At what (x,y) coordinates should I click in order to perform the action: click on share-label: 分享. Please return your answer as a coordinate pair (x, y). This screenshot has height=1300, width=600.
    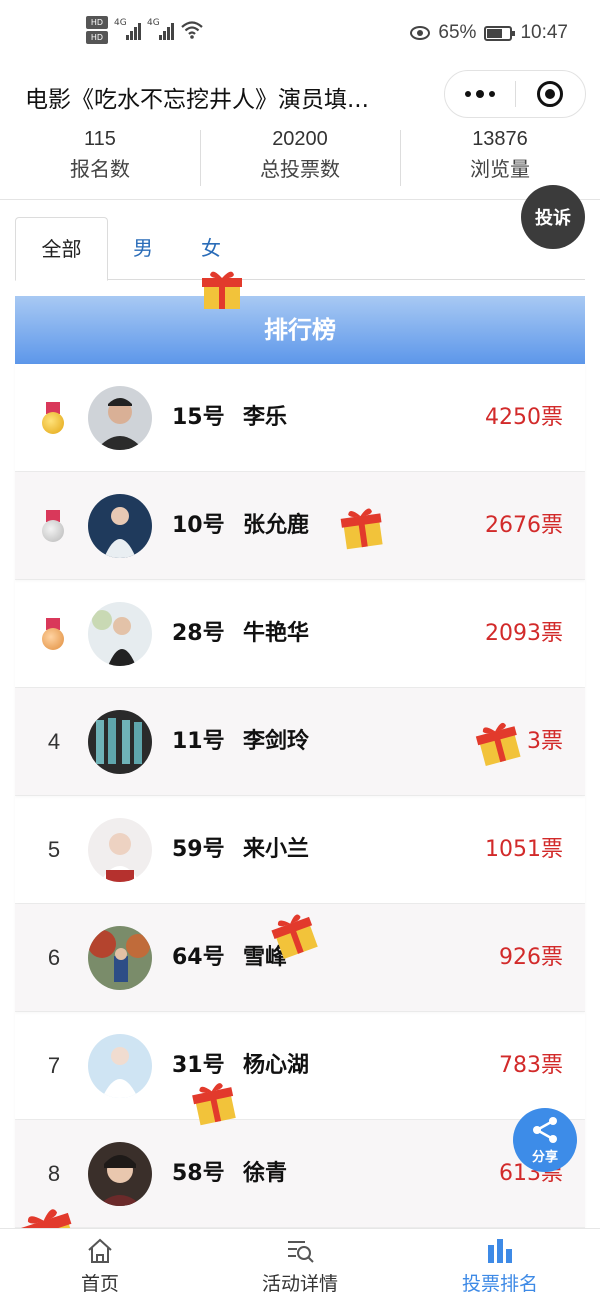
    Looking at the image, I should click on (544, 1157).